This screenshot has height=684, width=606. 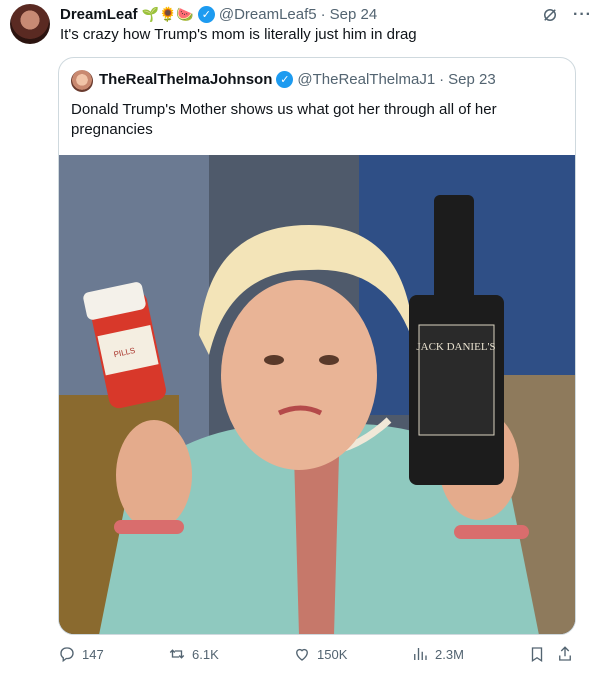 I want to click on reply-button: 147, so click(x=81, y=654).